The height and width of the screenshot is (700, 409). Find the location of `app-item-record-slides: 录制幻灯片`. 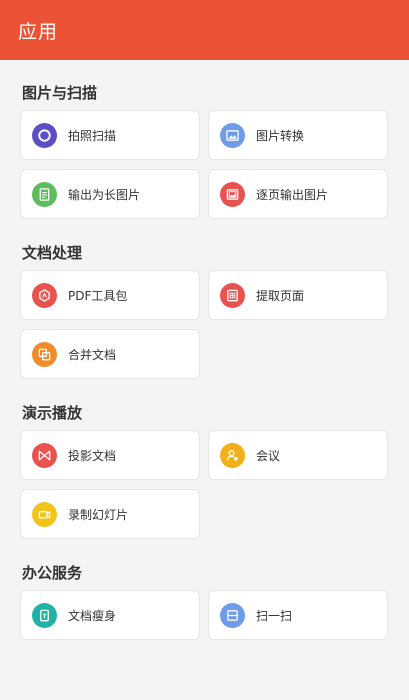

app-item-record-slides: 录制幻灯片 is located at coordinates (110, 514).